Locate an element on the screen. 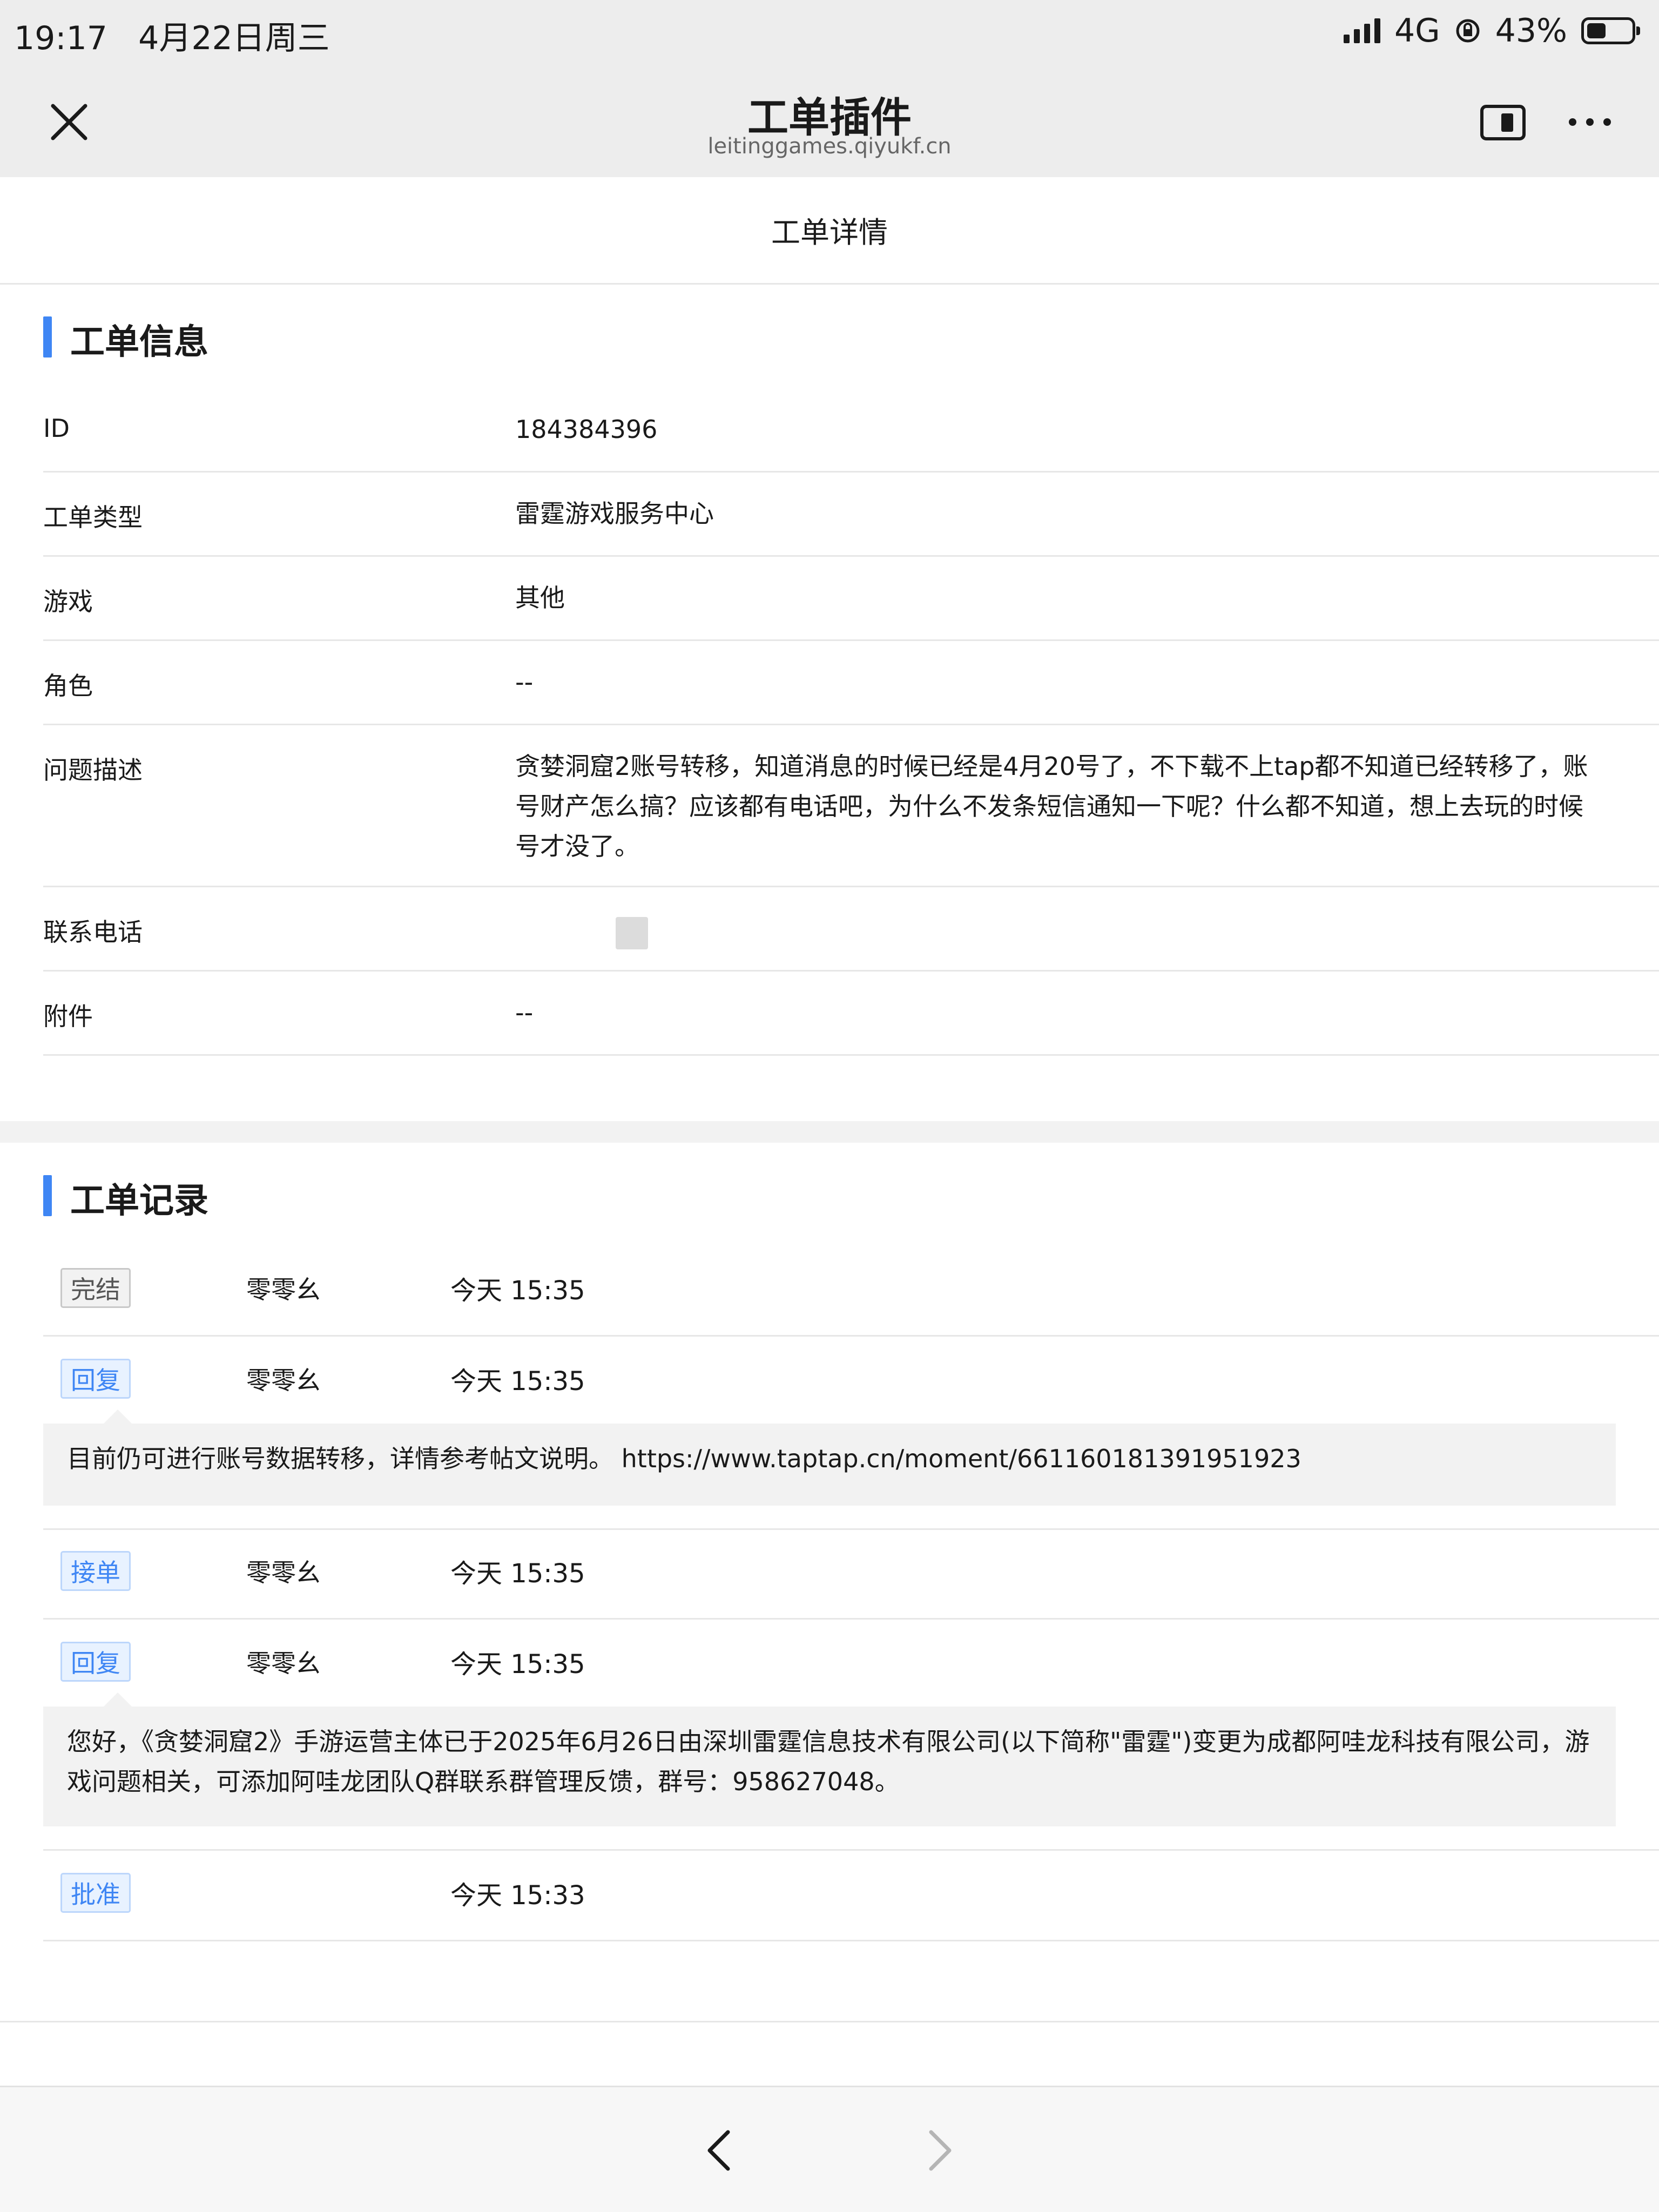 The width and height of the screenshot is (1659, 2212). record-tag-approve: 批准 is located at coordinates (95, 1893).